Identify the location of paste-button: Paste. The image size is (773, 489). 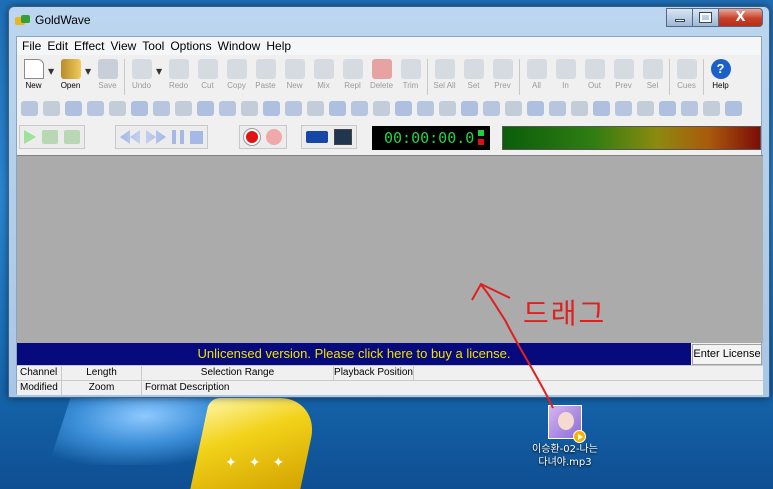
(265, 73).